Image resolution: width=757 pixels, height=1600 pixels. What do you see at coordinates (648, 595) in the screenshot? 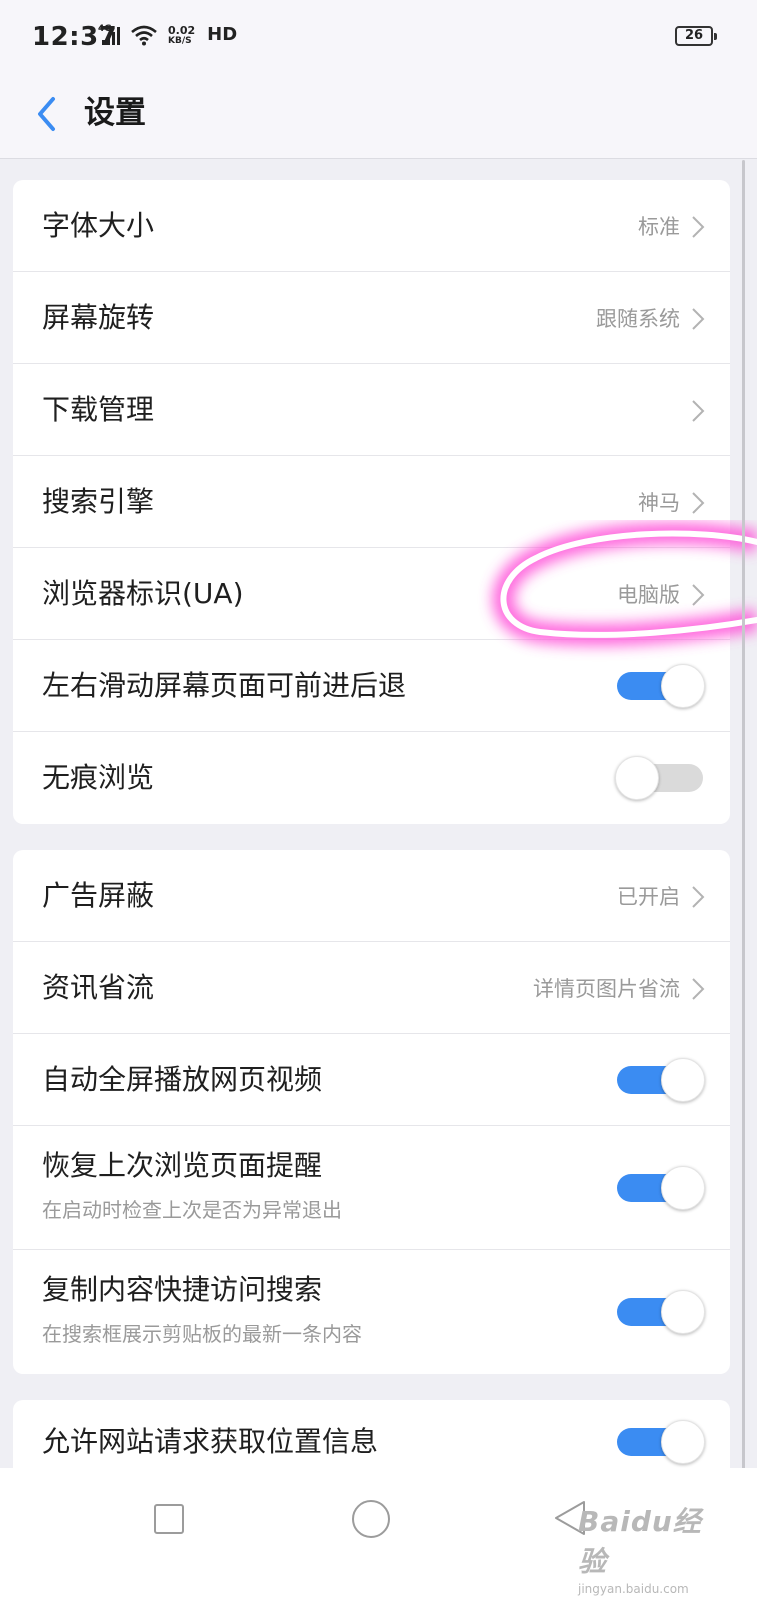
I see `setting-value: 电脑版` at bounding box center [648, 595].